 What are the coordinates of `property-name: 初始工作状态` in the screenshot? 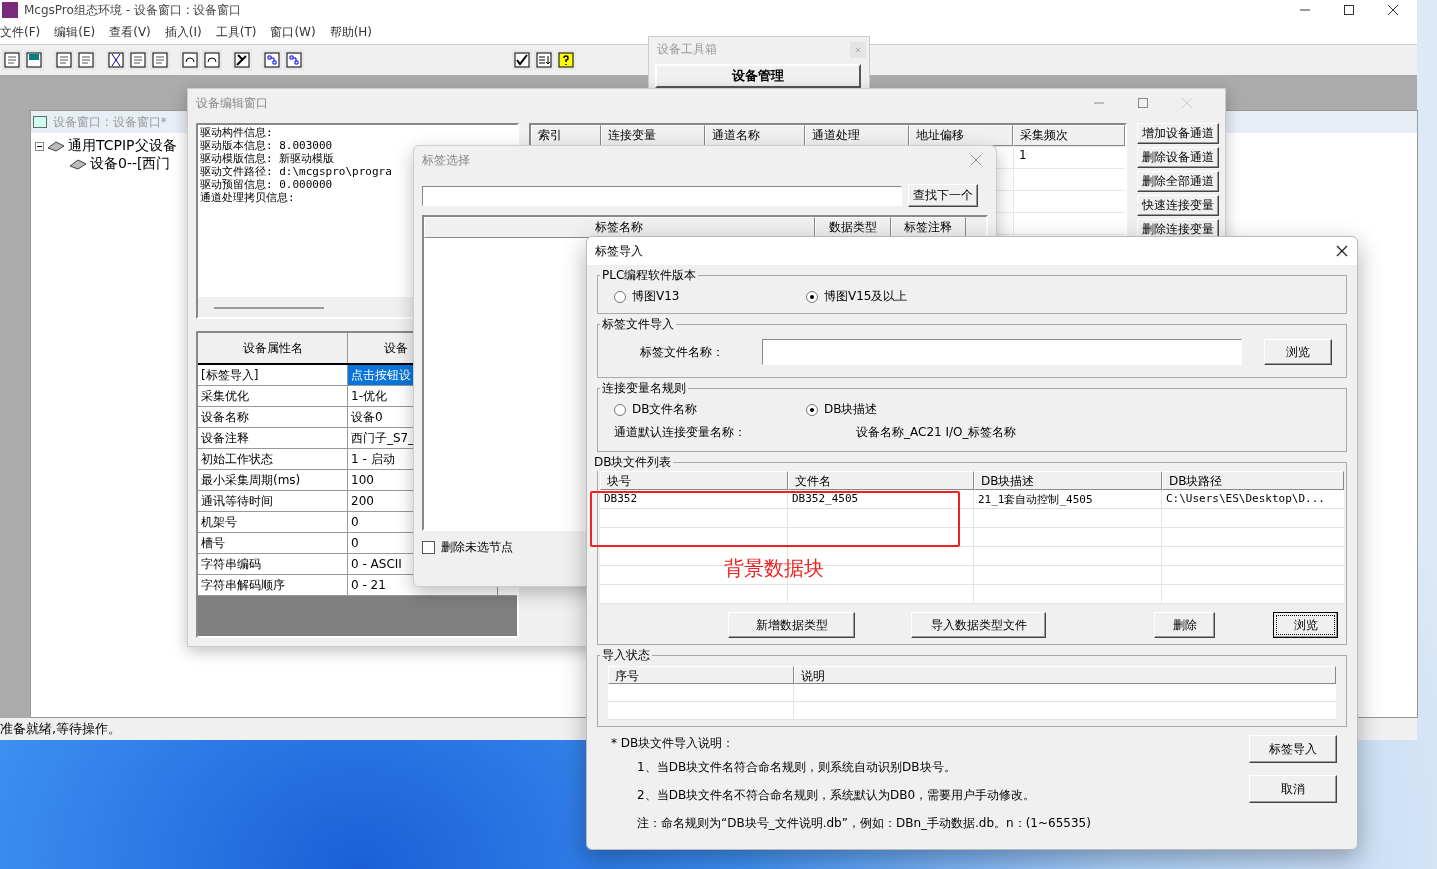 It's located at (273, 459).